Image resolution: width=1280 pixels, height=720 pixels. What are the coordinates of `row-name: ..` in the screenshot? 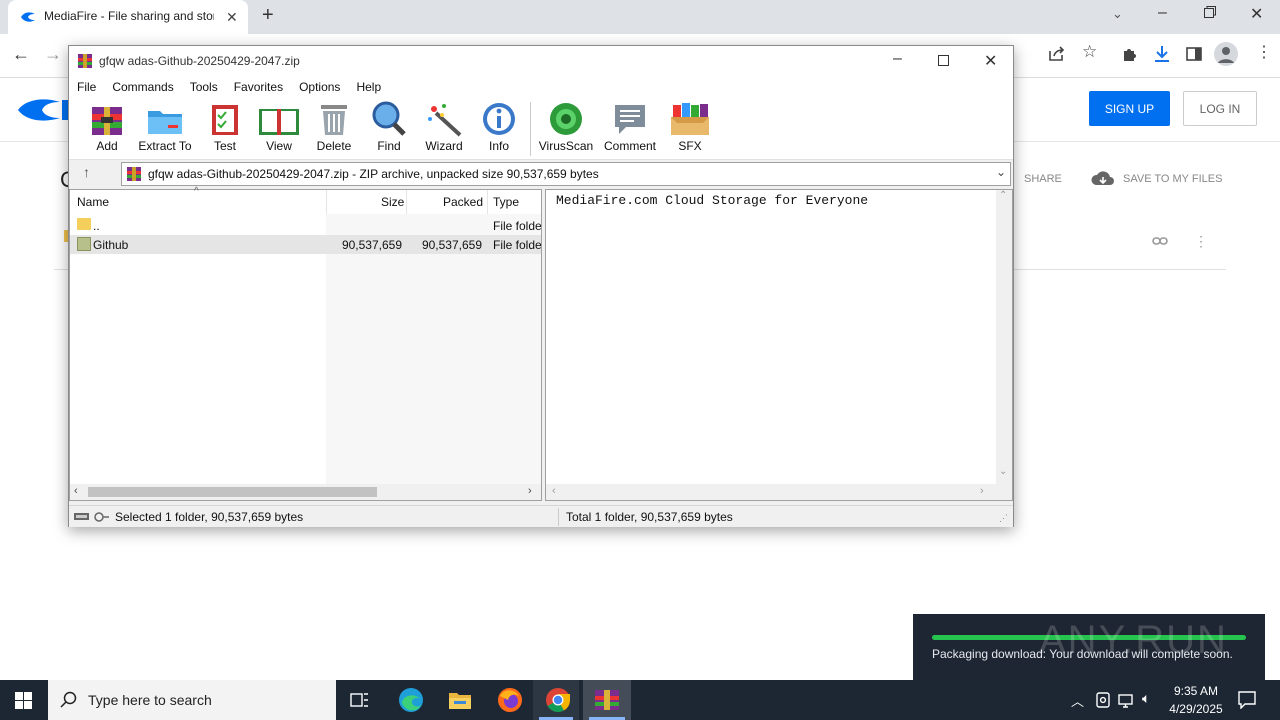 It's located at (96, 226).